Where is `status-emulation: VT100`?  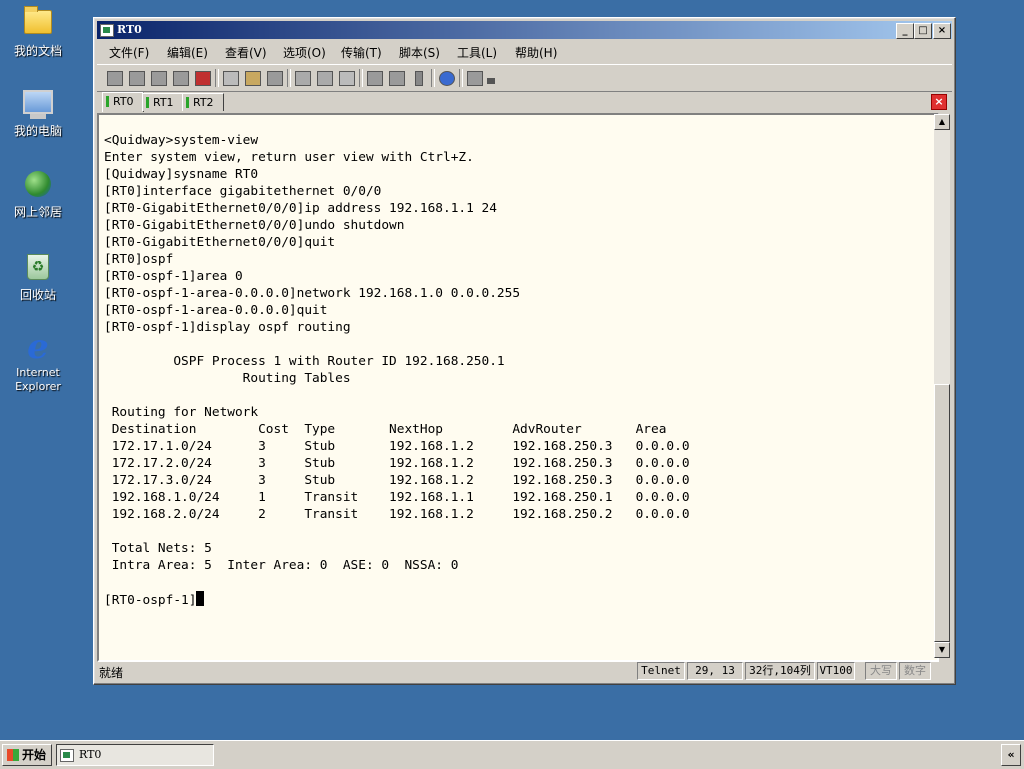
status-emulation: VT100 is located at coordinates (836, 671).